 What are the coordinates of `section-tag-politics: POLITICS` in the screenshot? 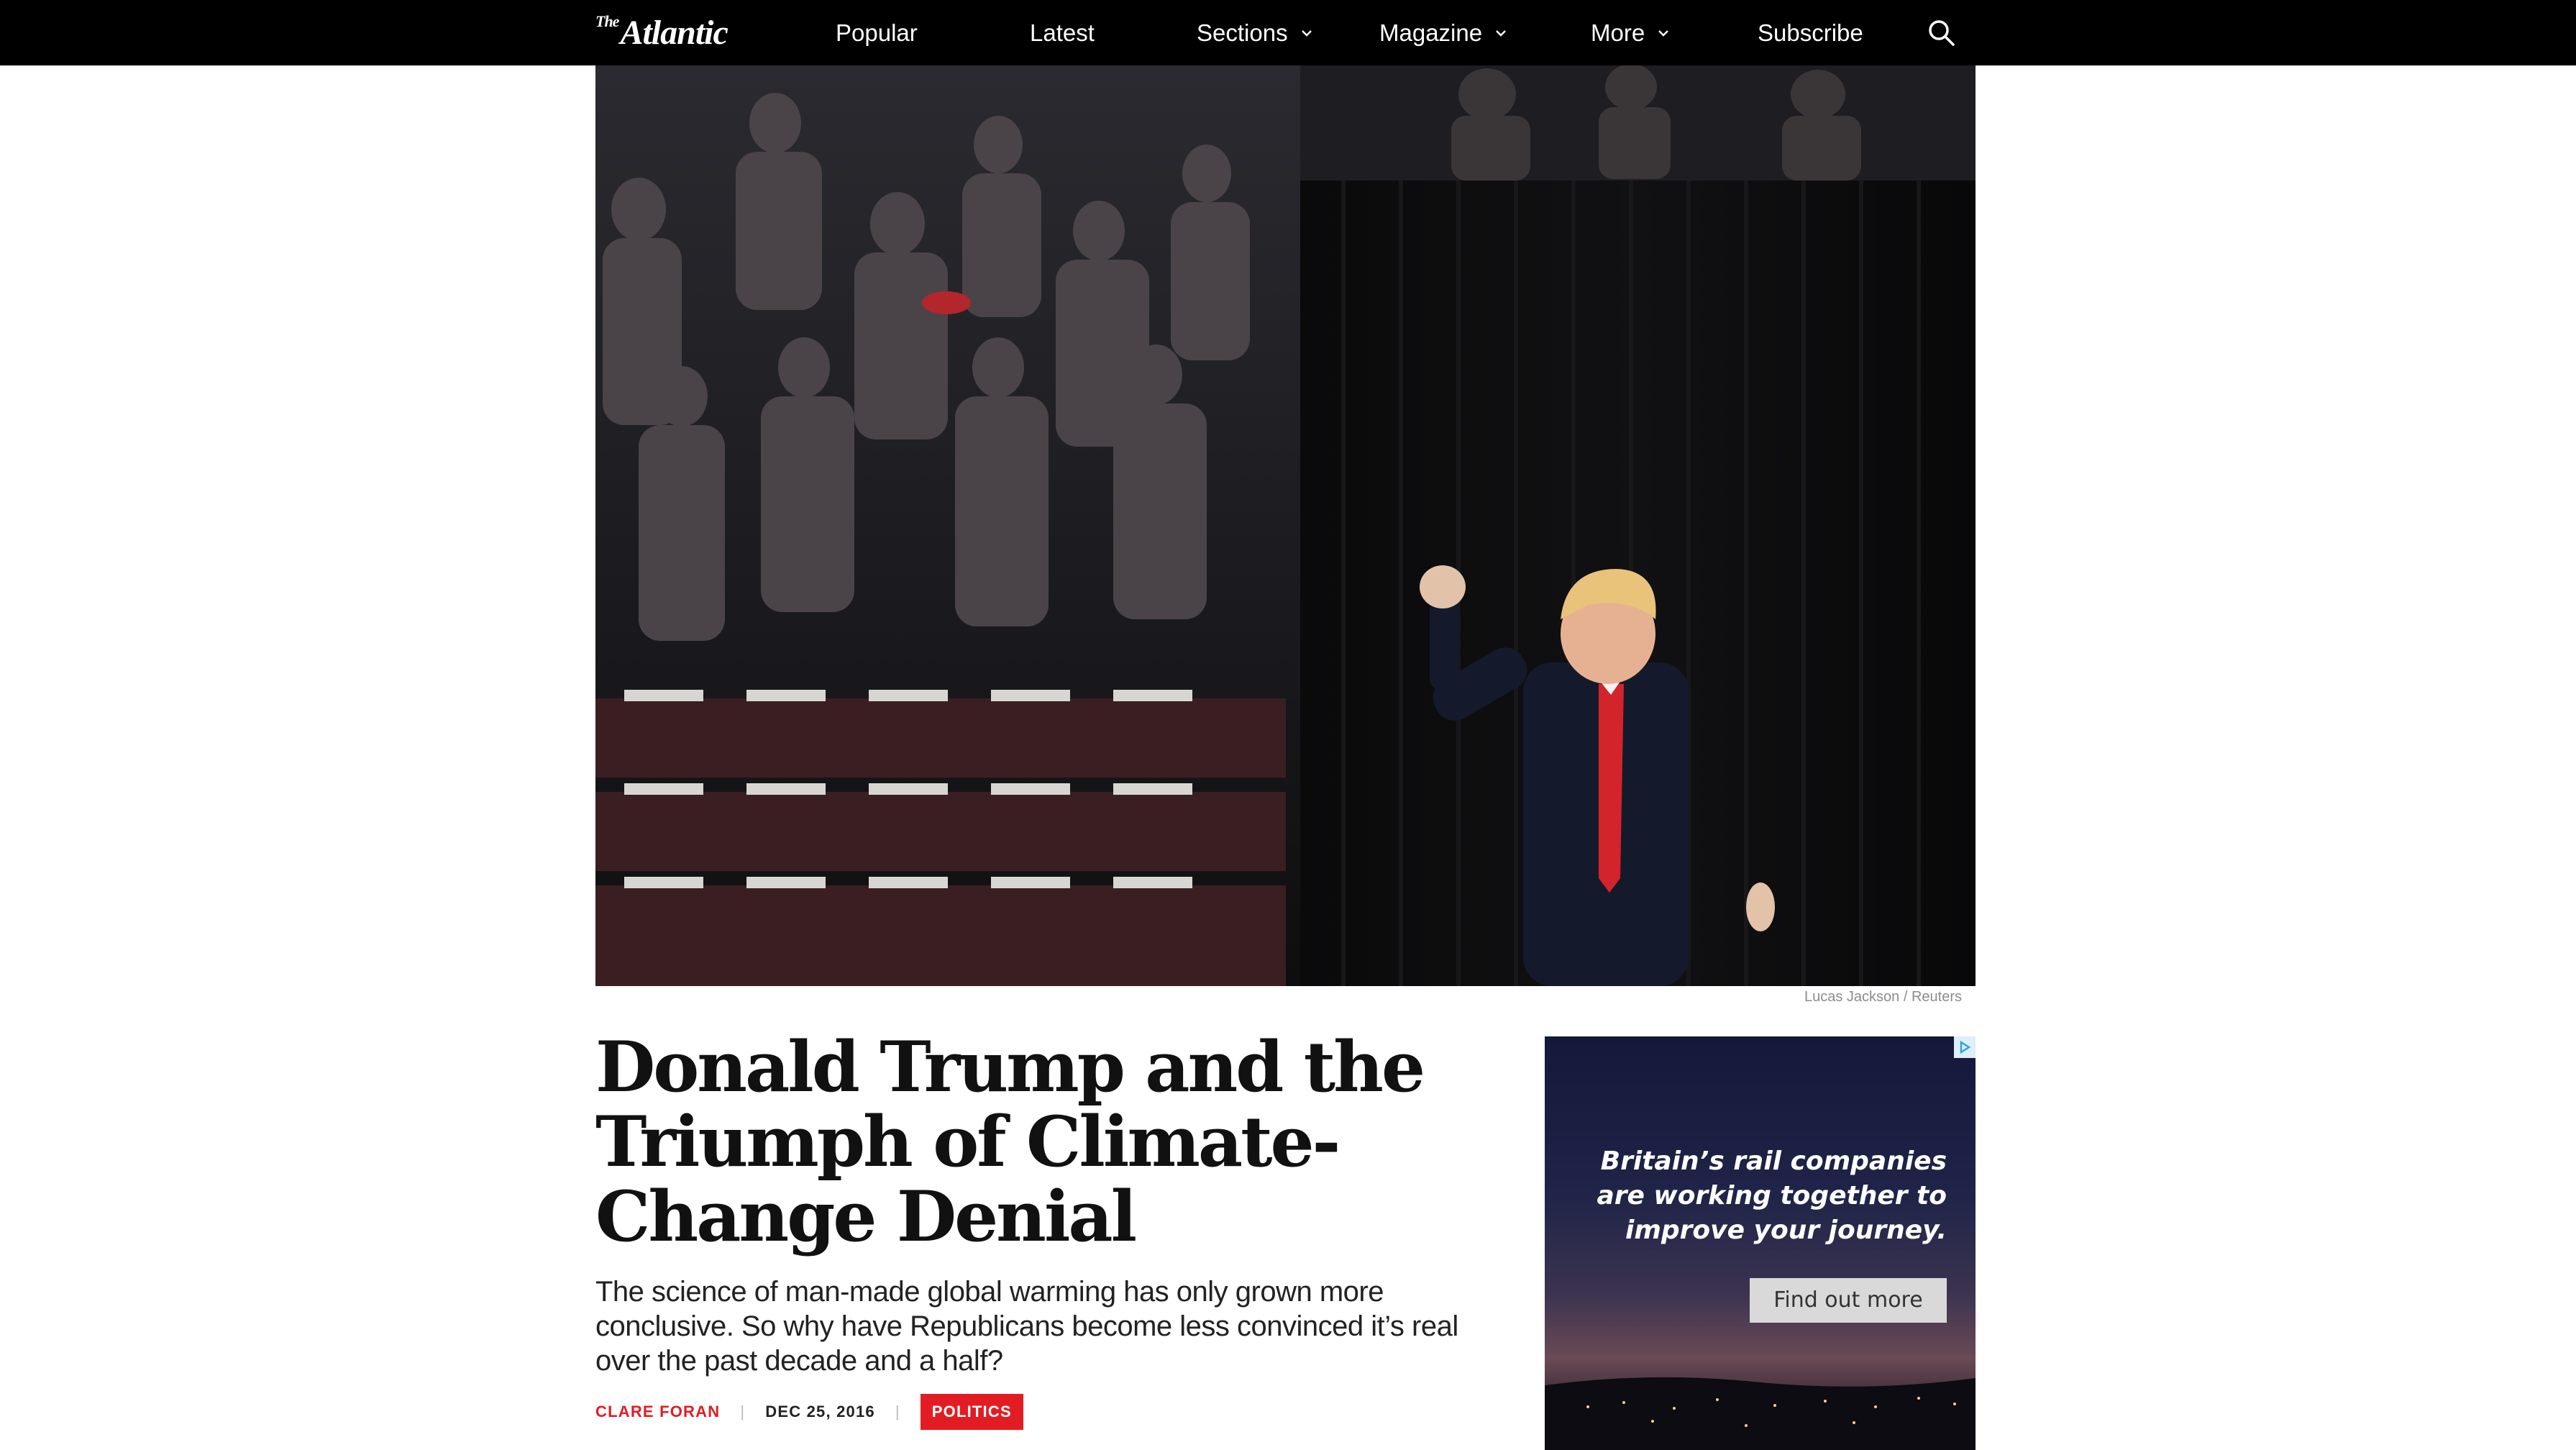 It's located at (972, 1412).